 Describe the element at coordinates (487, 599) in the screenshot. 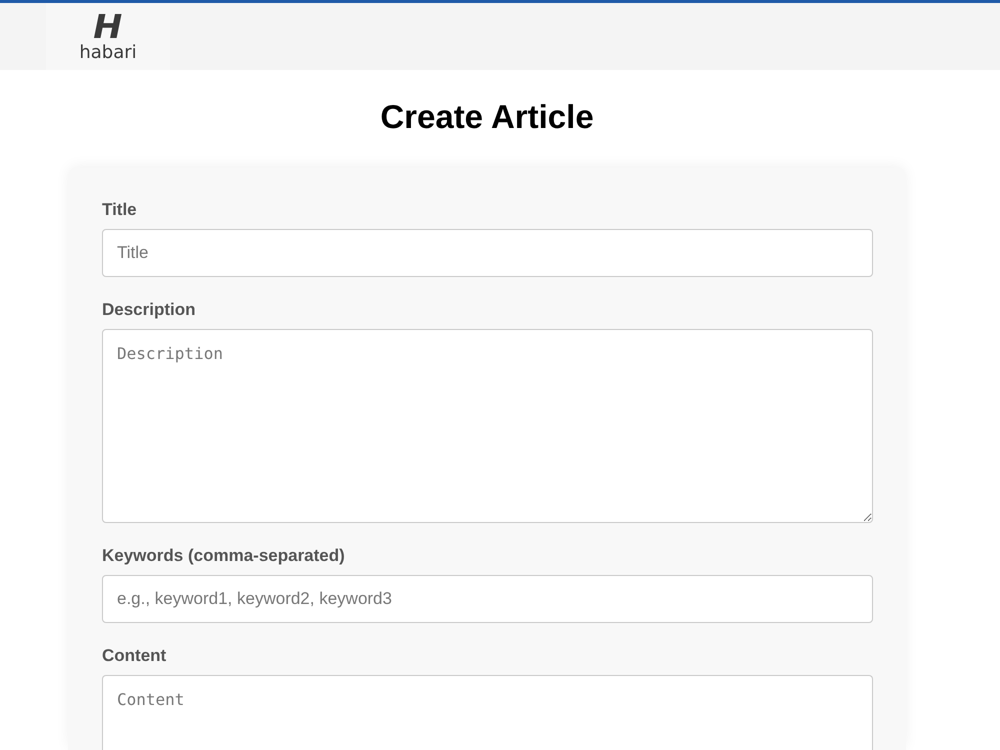

I see `input-field: e.g., keyword1, keyword2, keyword3` at that location.